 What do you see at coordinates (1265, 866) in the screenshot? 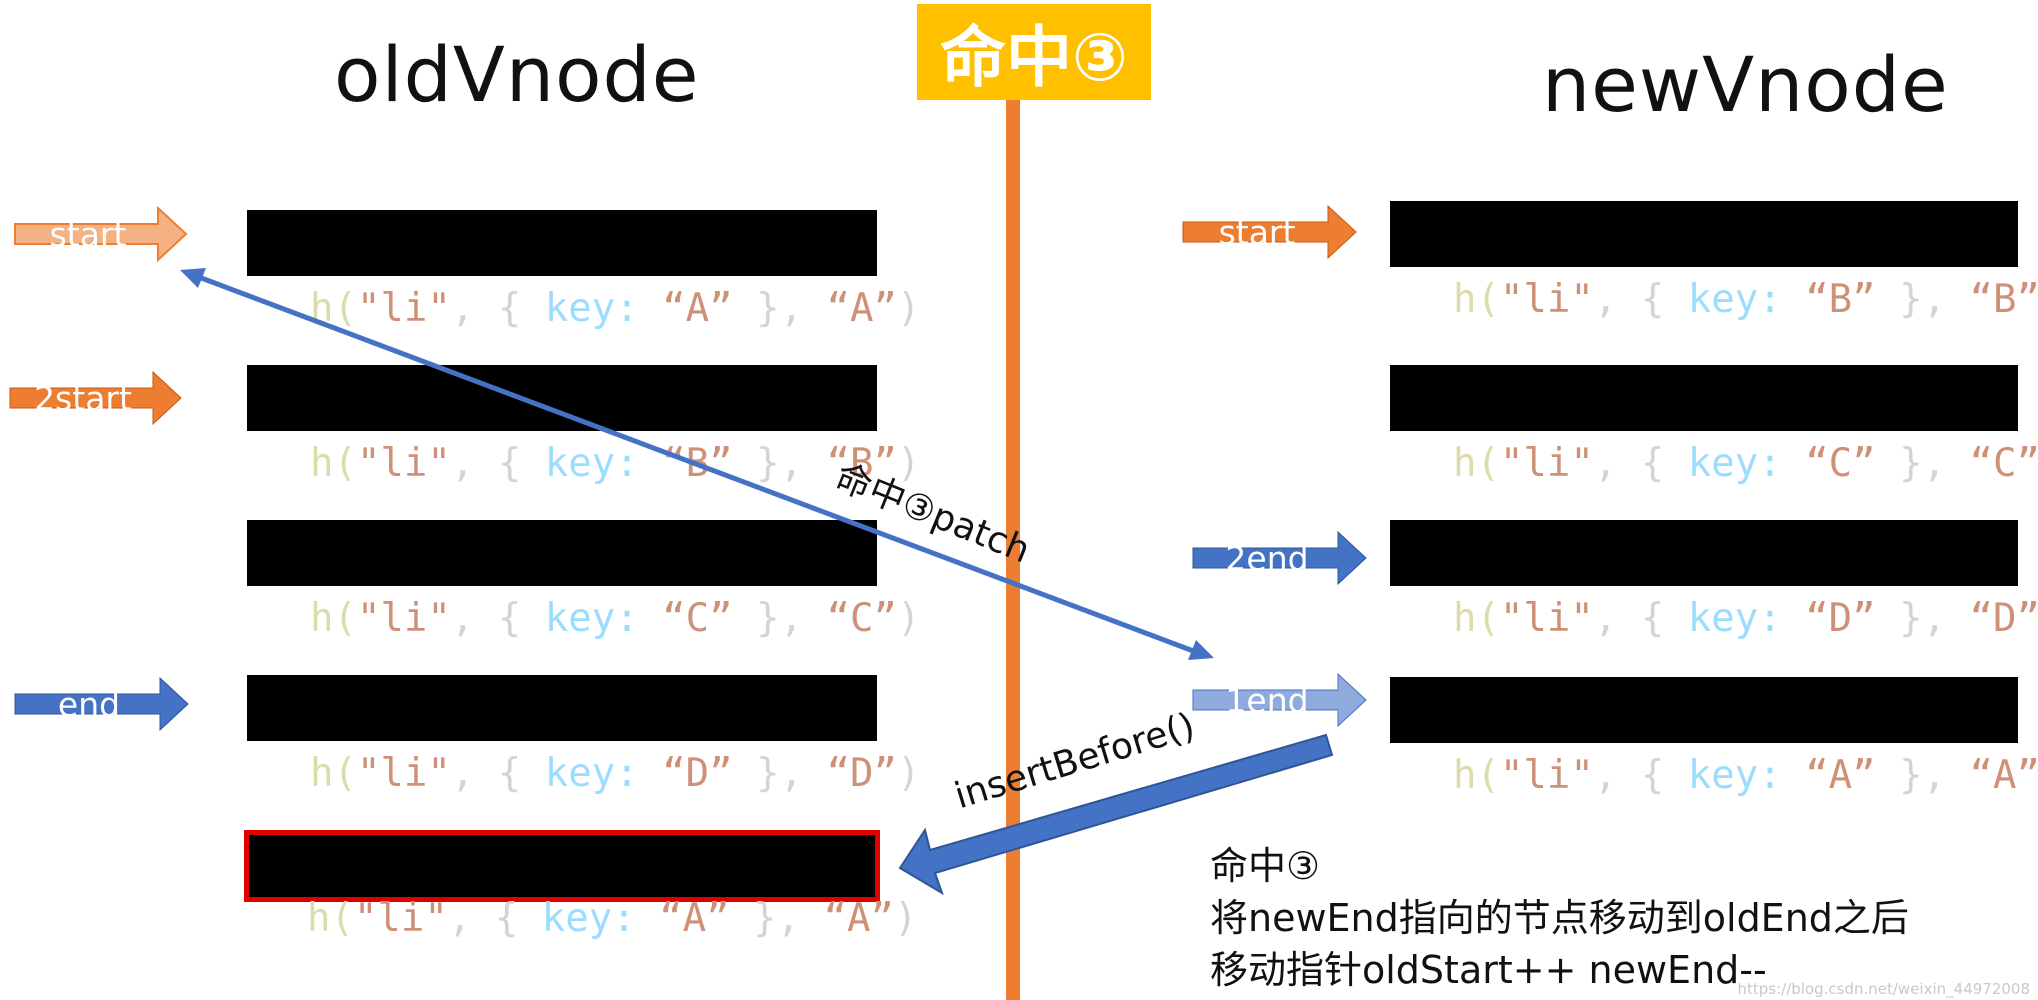
I see `note-line-1: 命中③` at bounding box center [1265, 866].